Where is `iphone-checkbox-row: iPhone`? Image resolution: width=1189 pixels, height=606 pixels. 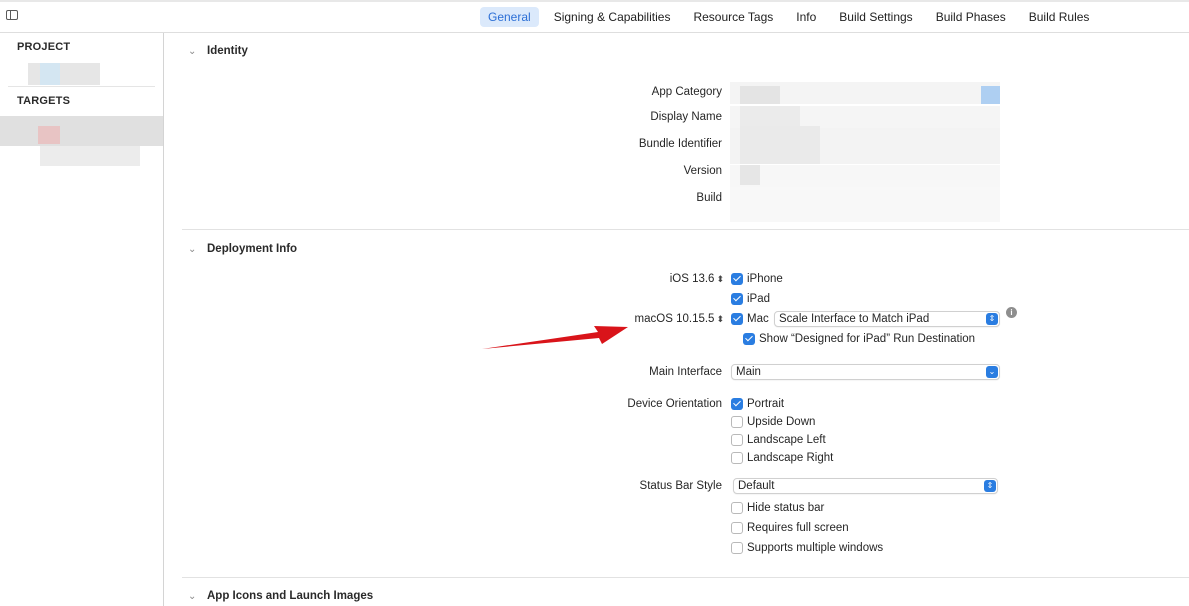 iphone-checkbox-row: iPhone is located at coordinates (757, 279).